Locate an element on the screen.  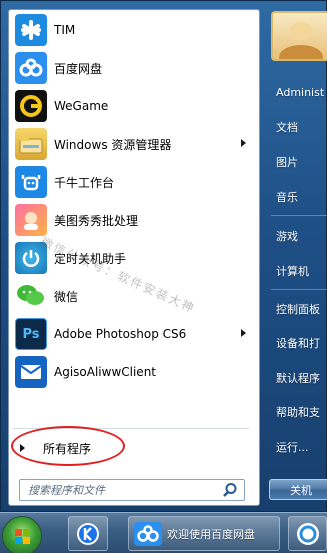
search-box is located at coordinates (132, 490).